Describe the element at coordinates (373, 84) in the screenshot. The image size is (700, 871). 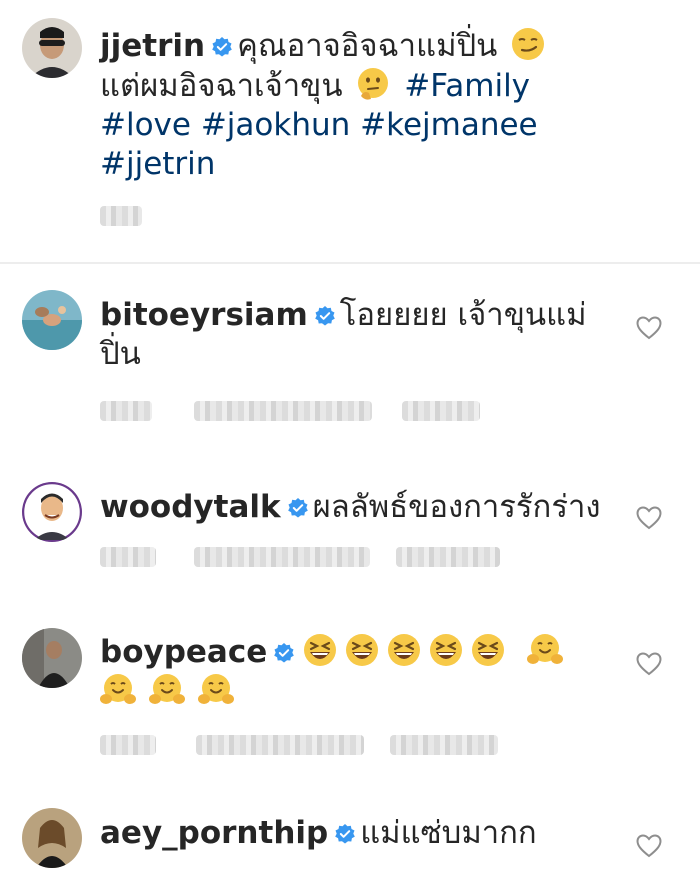
I see `thinking-face-icon` at that location.